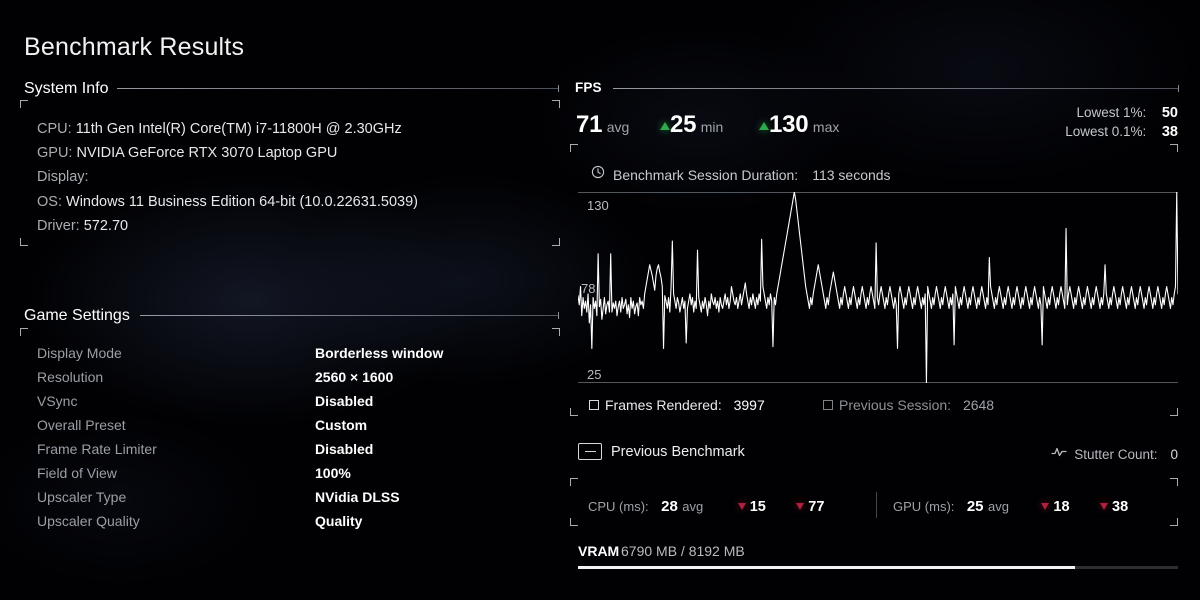 This screenshot has width=1200, height=600. I want to click on previous-session-label: Previous Session:, so click(895, 405).